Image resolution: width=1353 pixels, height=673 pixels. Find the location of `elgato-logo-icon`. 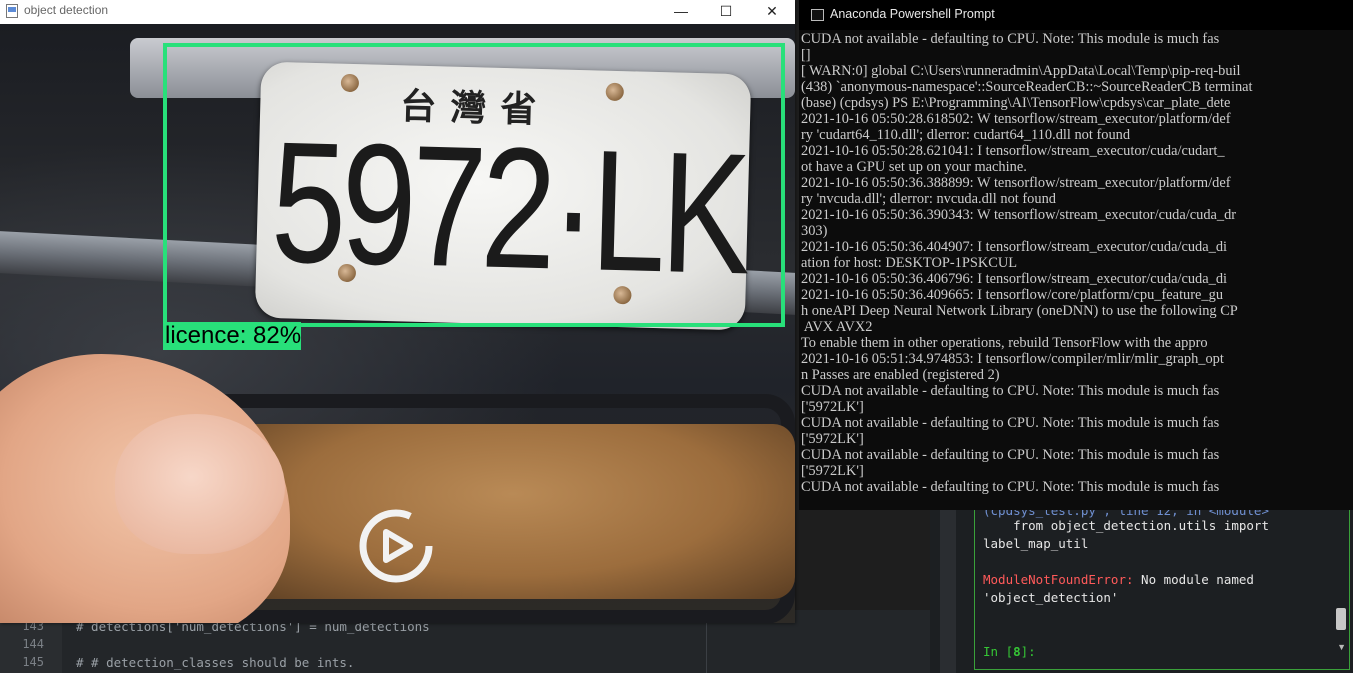

elgato-logo-icon is located at coordinates (396, 546).